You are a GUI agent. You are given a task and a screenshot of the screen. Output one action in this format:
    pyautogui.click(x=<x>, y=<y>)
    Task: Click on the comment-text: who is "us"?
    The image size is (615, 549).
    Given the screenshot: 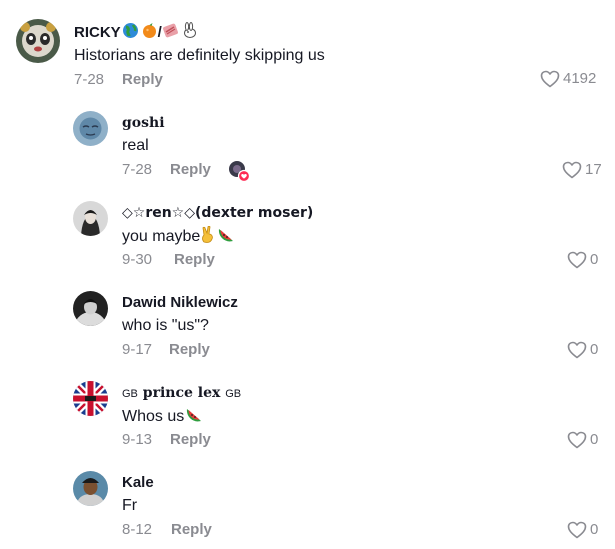 What is the action you would take?
    pyautogui.click(x=165, y=325)
    